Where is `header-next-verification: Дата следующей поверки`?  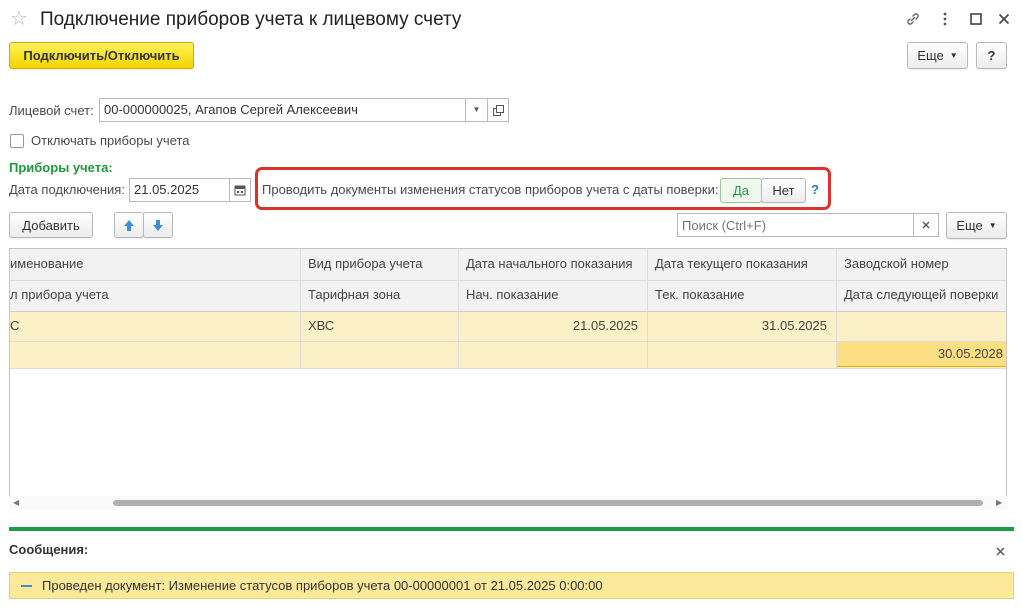
header-next-verification: Дата следующей поверки is located at coordinates (921, 295).